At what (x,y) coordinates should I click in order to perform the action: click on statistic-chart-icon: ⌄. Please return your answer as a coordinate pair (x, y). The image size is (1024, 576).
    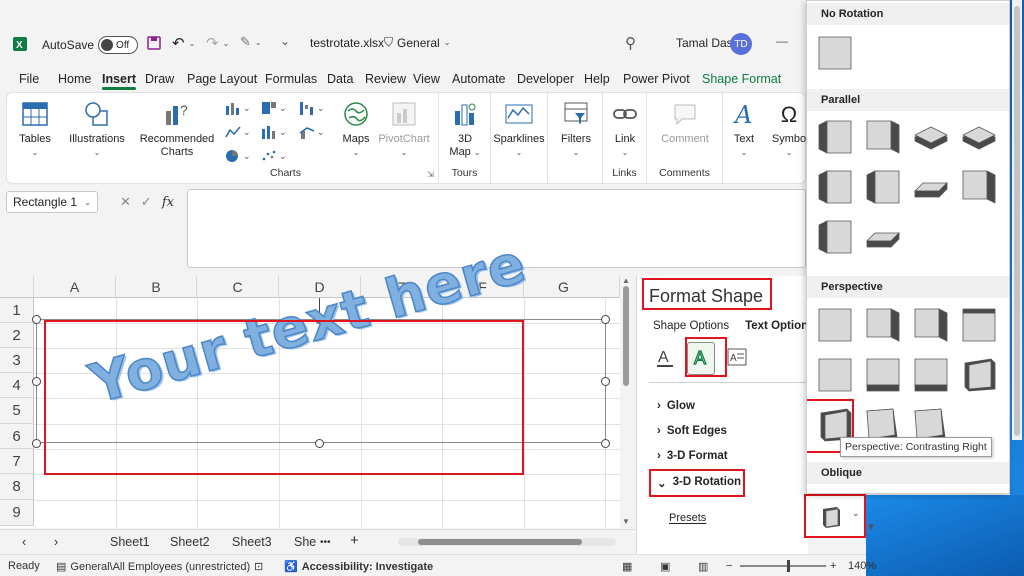
    Looking at the image, I should click on (274, 132).